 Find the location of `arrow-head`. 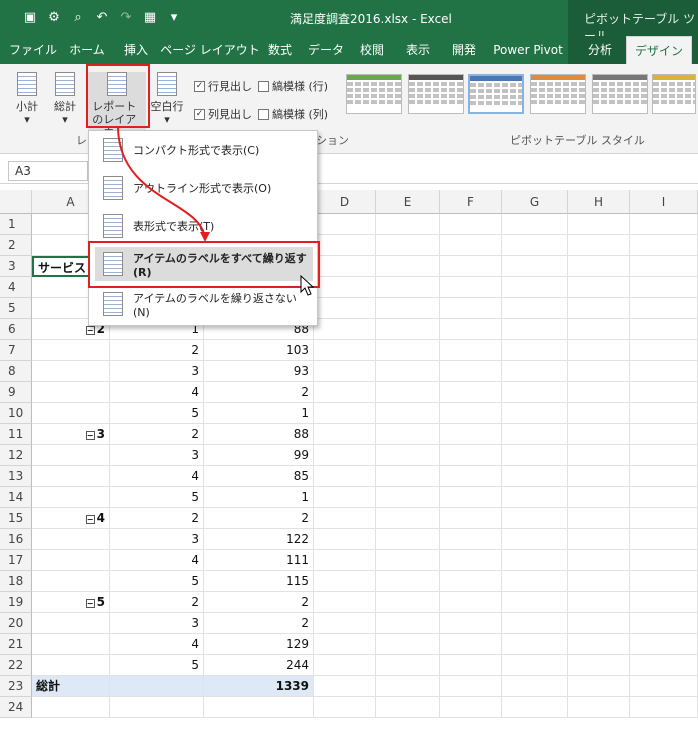

arrow-head is located at coordinates (205, 237).